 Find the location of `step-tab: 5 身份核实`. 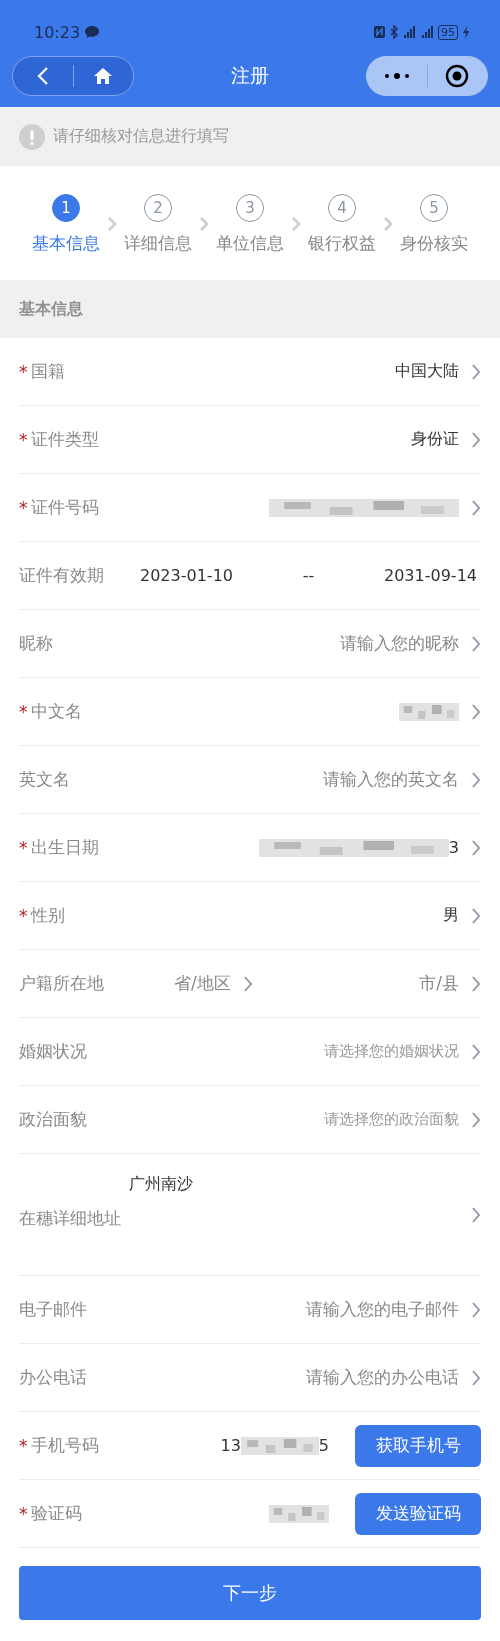

step-tab: 5 身份核实 is located at coordinates (434, 224).